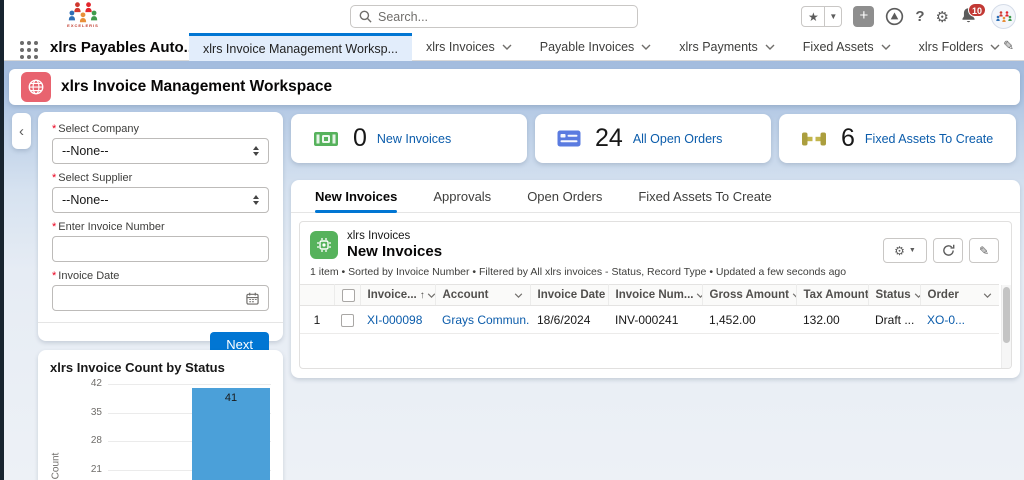 The image size is (1024, 480). I want to click on kpi-fixed-assets-card: 6 Fixed Assets To Create, so click(897, 138).